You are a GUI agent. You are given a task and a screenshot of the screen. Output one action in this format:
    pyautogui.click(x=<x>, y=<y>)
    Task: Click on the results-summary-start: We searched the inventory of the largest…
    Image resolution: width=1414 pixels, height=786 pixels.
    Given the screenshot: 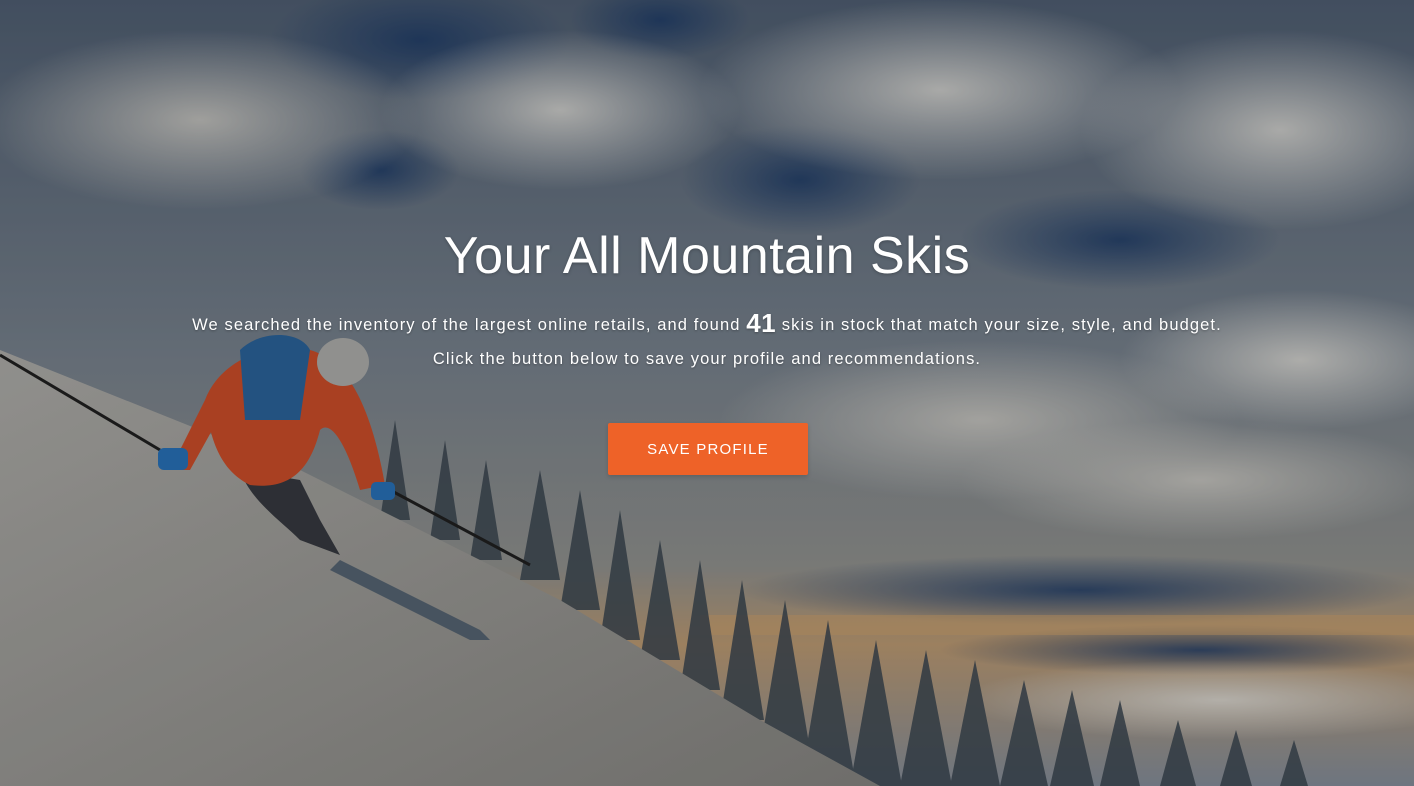 What is the action you would take?
    pyautogui.click(x=469, y=325)
    